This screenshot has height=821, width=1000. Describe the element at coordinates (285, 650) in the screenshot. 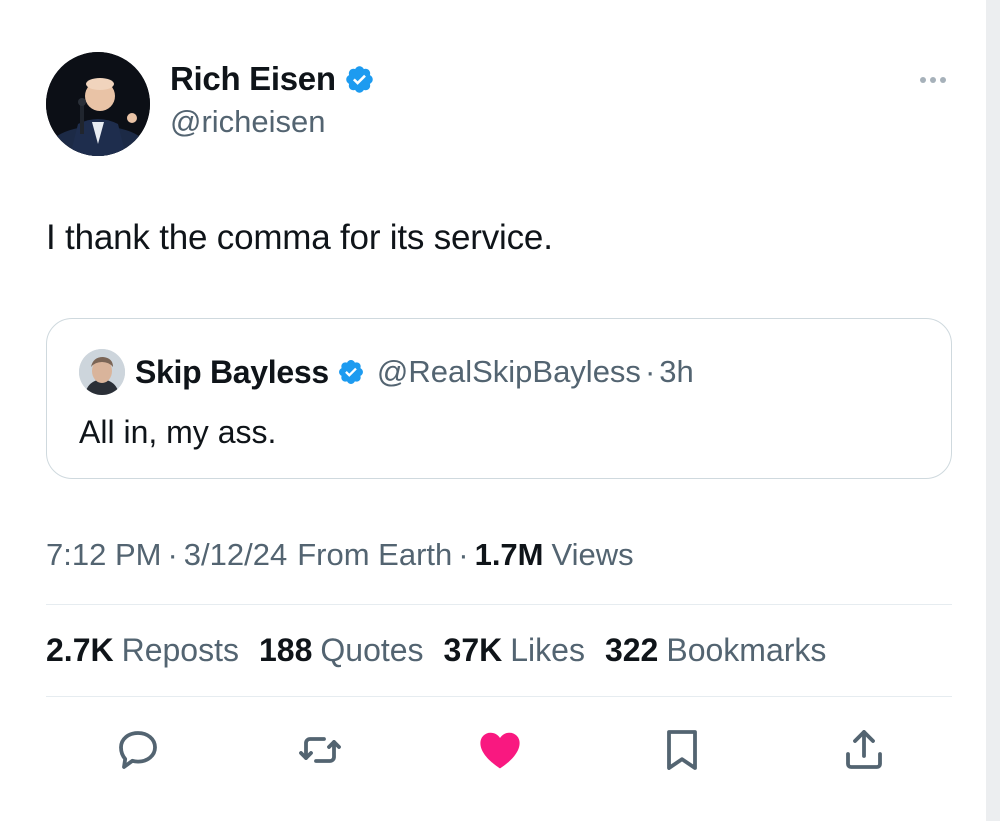

I see `quotes-count: 188` at that location.